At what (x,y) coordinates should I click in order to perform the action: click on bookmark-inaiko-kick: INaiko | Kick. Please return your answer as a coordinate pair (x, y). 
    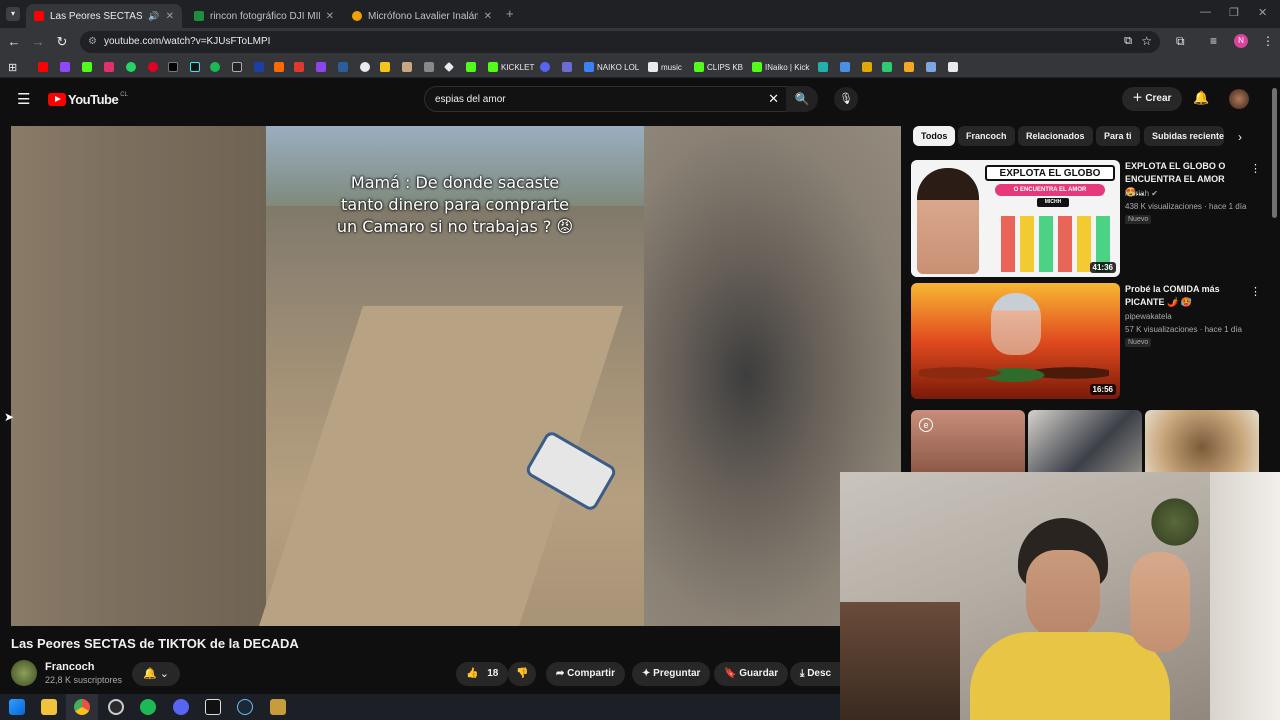
    Looking at the image, I should click on (780, 67).